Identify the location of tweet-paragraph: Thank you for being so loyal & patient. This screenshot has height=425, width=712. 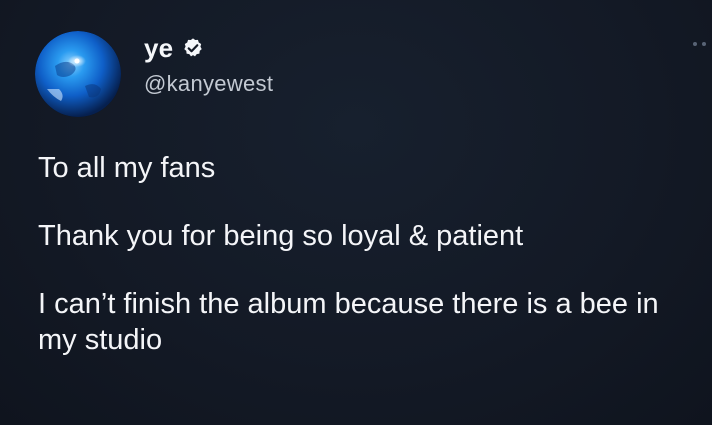
(281, 236).